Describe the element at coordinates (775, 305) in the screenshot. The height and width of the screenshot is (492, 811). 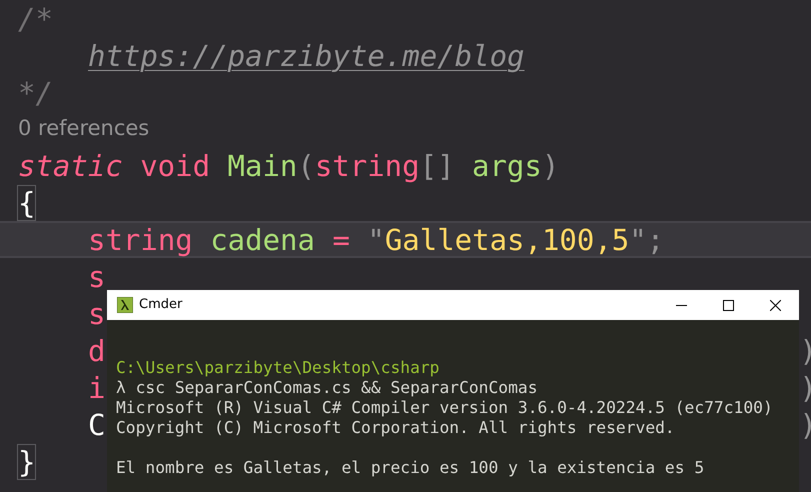
I see `close-icon` at that location.